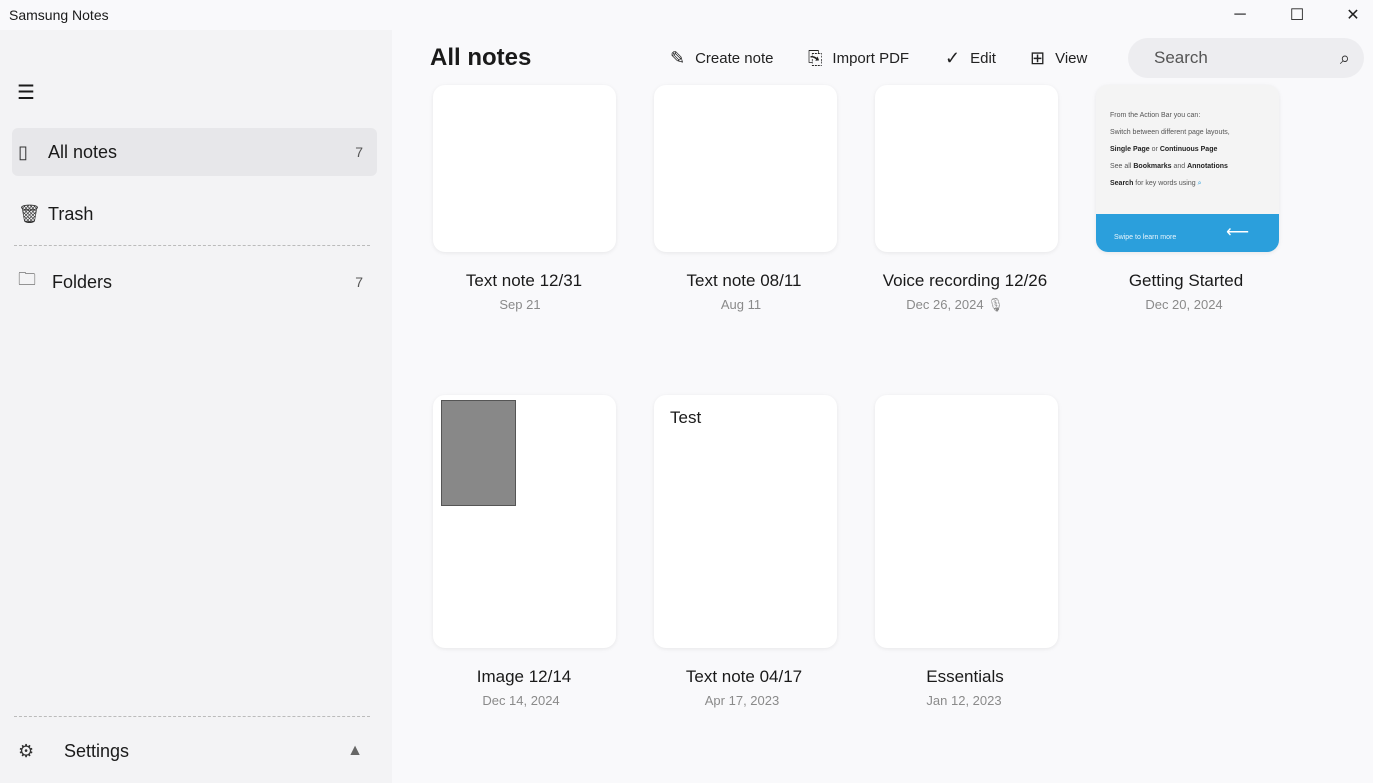 The width and height of the screenshot is (1373, 783). What do you see at coordinates (678, 58) in the screenshot?
I see `compose-icon: ✎` at bounding box center [678, 58].